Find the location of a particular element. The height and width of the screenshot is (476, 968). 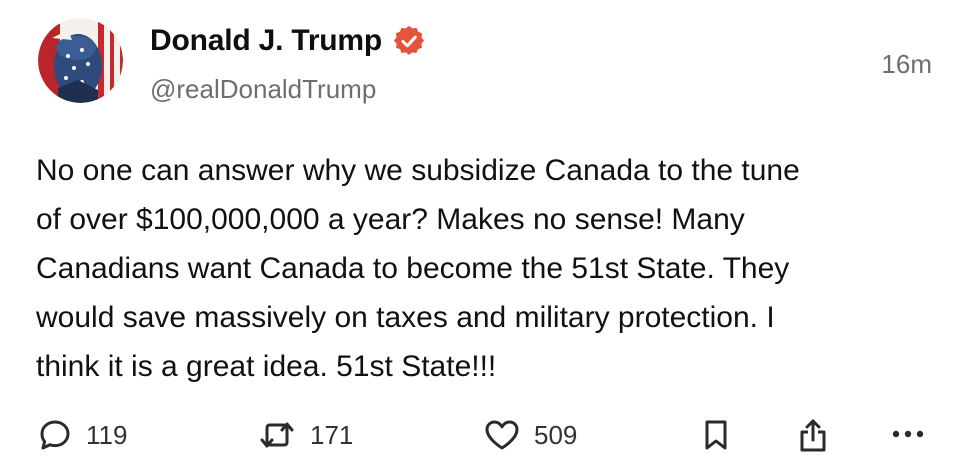

more-icon is located at coordinates (908, 434).